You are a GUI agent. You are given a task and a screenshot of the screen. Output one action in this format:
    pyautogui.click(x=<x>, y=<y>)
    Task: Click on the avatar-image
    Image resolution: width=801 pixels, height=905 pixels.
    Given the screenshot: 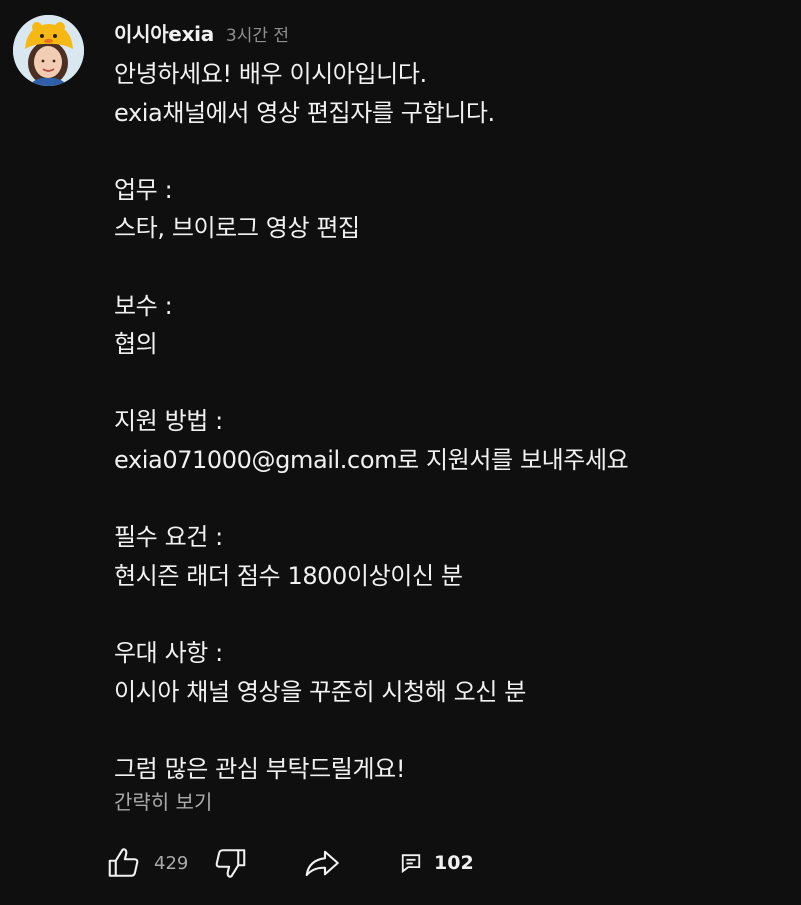 What is the action you would take?
    pyautogui.click(x=48, y=50)
    